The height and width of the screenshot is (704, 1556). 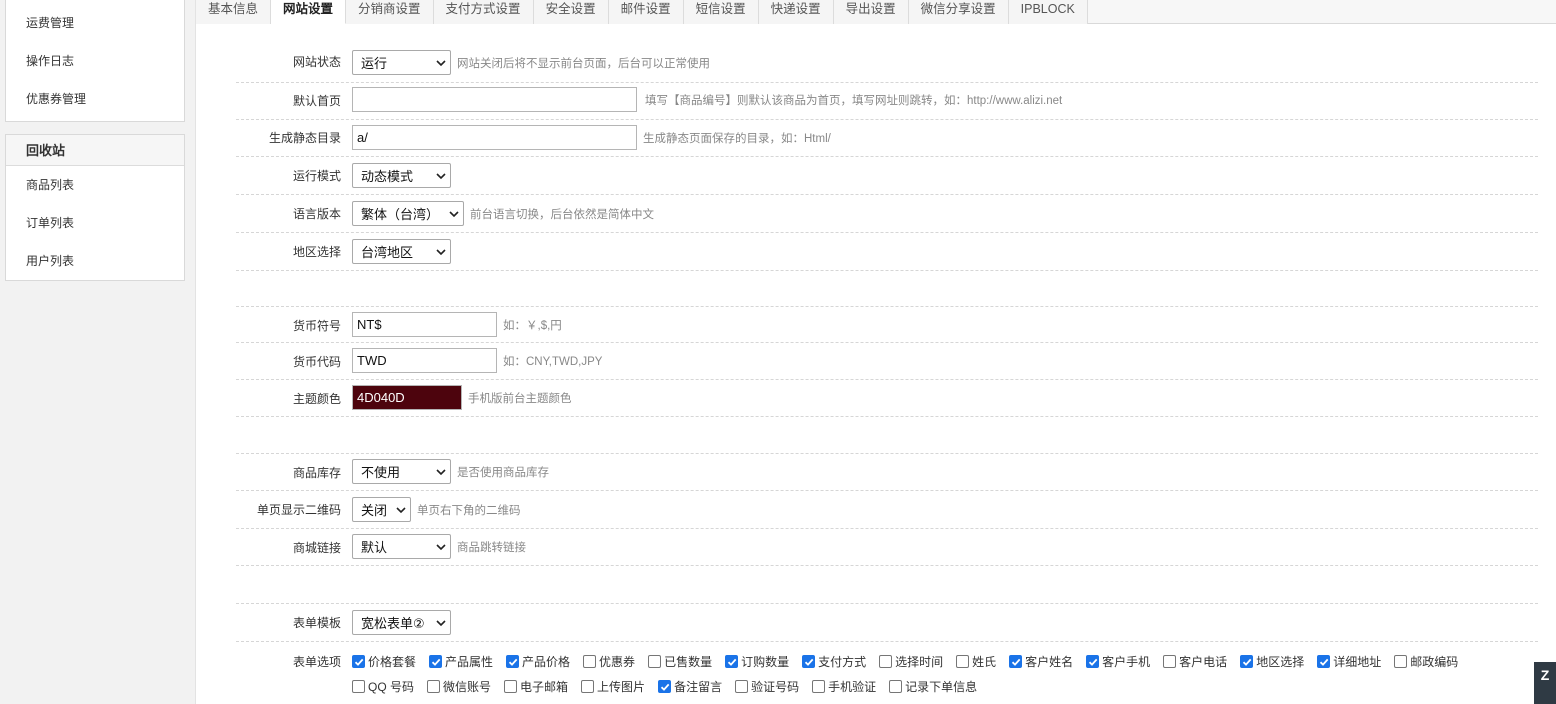 I want to click on form-template-select: 宽松表单②, so click(x=401, y=622).